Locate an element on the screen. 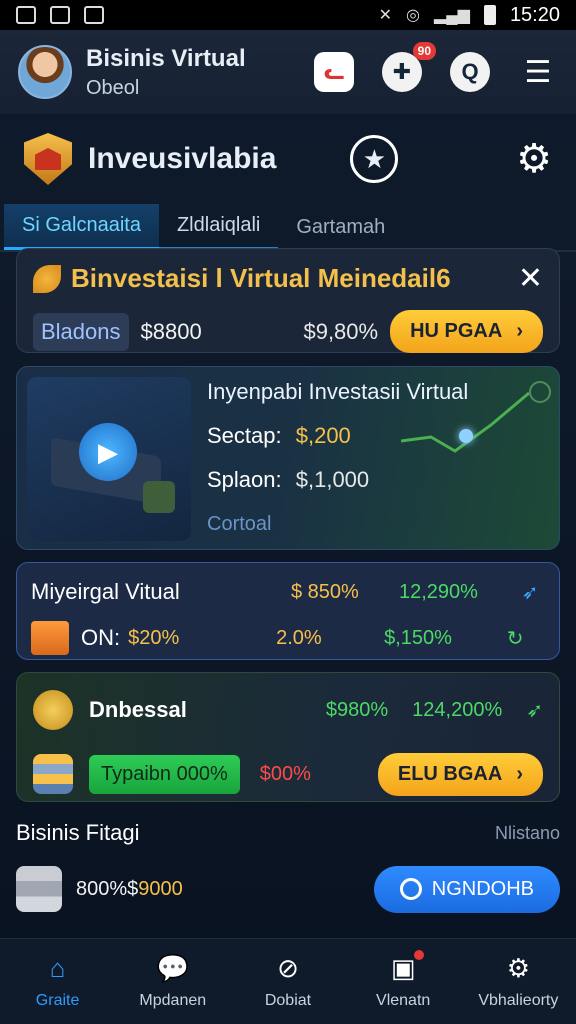 The width and height of the screenshot is (576, 1024). settings-button: ⚙ is located at coordinates (534, 159).